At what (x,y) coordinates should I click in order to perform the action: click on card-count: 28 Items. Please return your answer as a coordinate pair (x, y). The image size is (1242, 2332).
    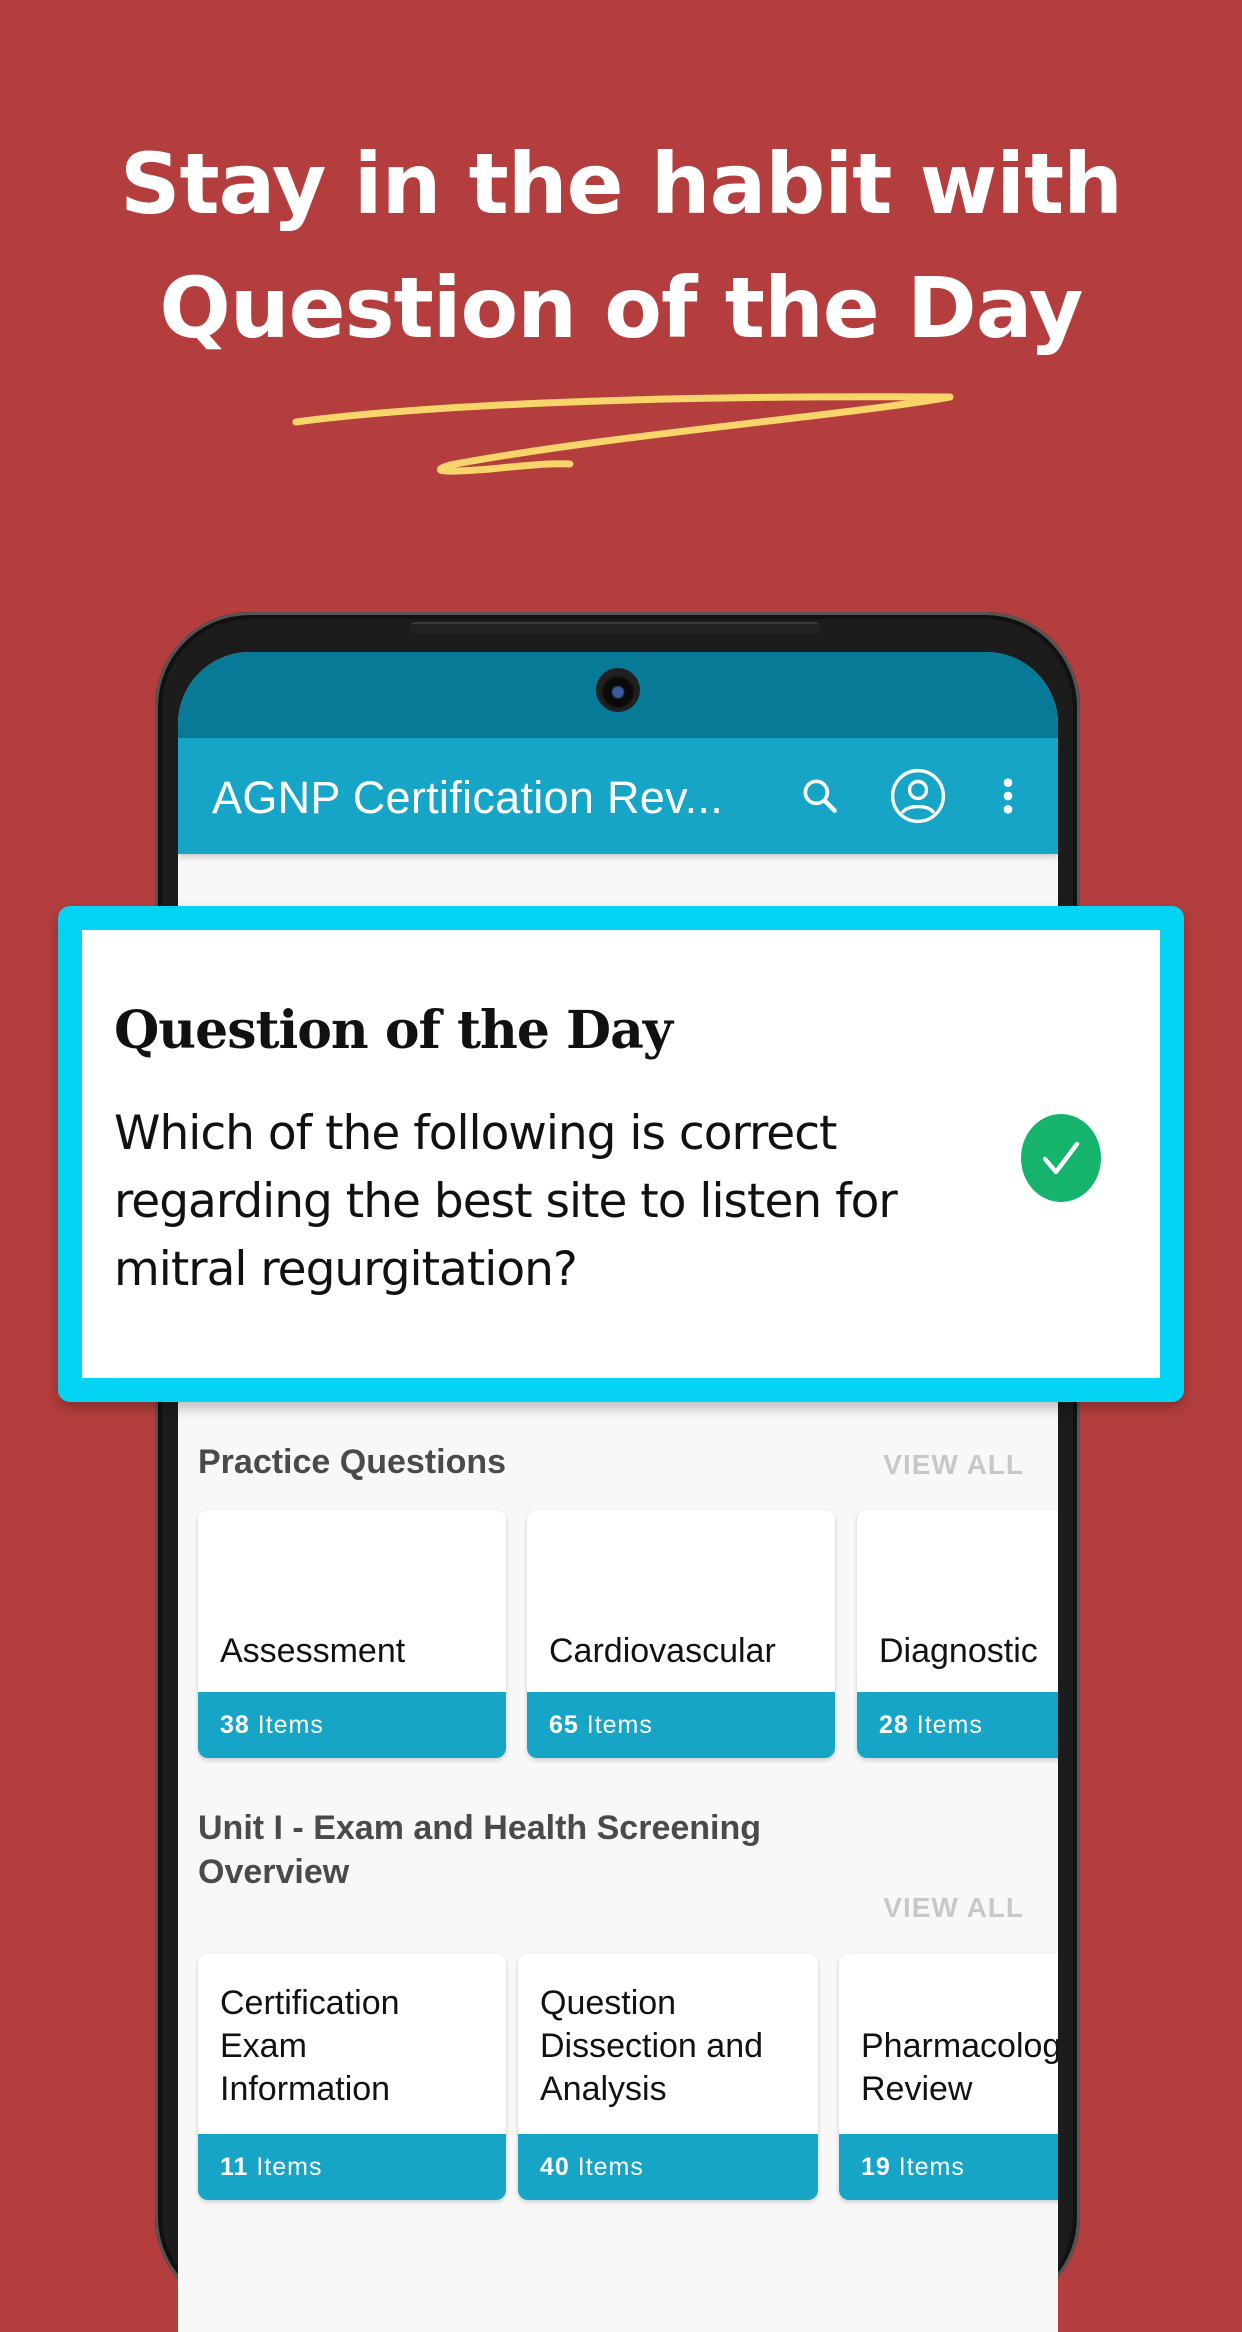
    Looking at the image, I should click on (957, 1725).